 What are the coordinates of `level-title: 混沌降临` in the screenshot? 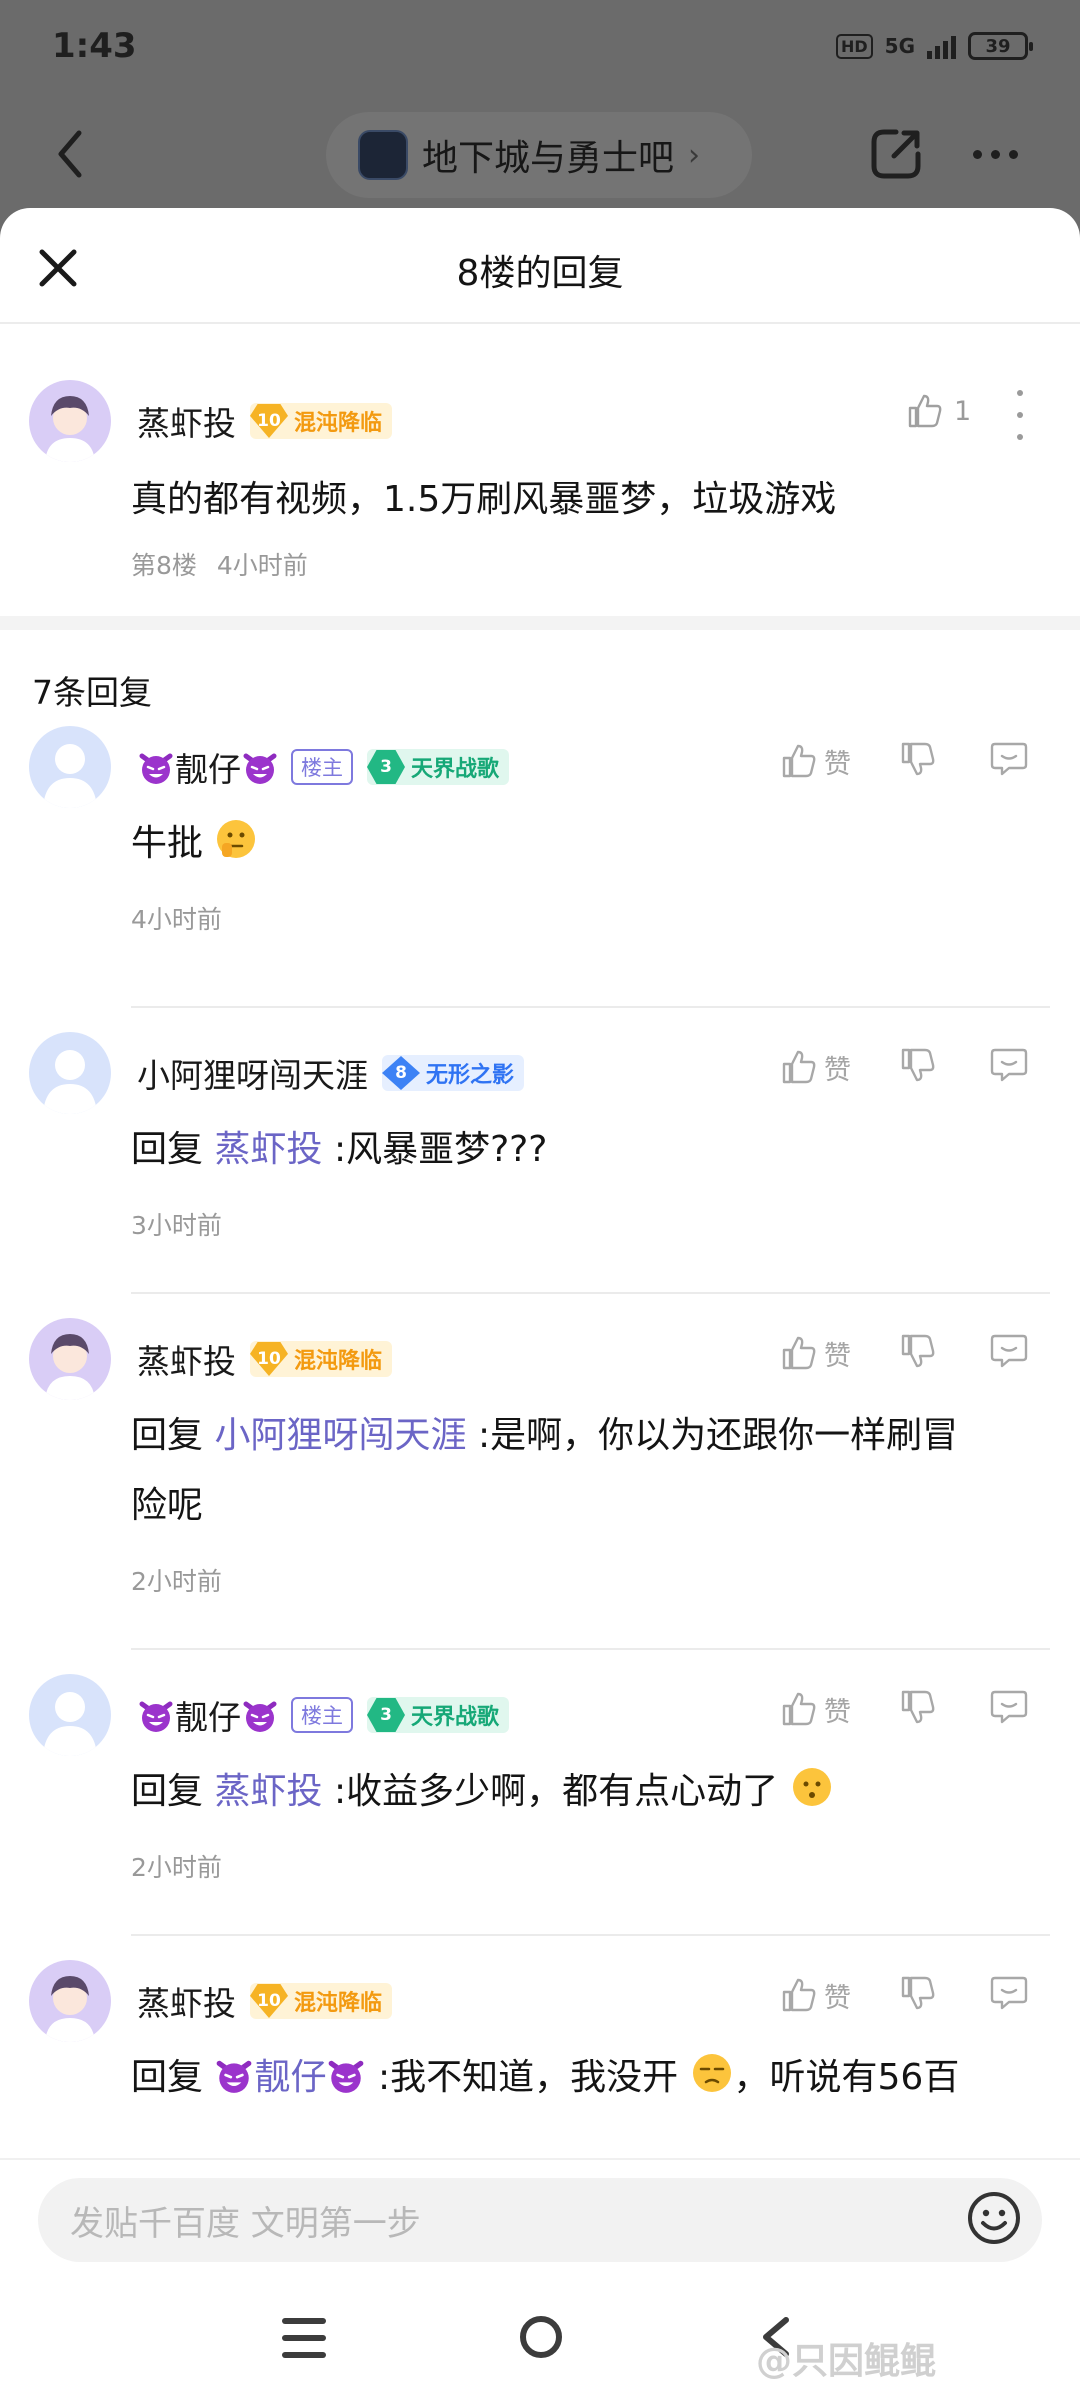 It's located at (338, 1361).